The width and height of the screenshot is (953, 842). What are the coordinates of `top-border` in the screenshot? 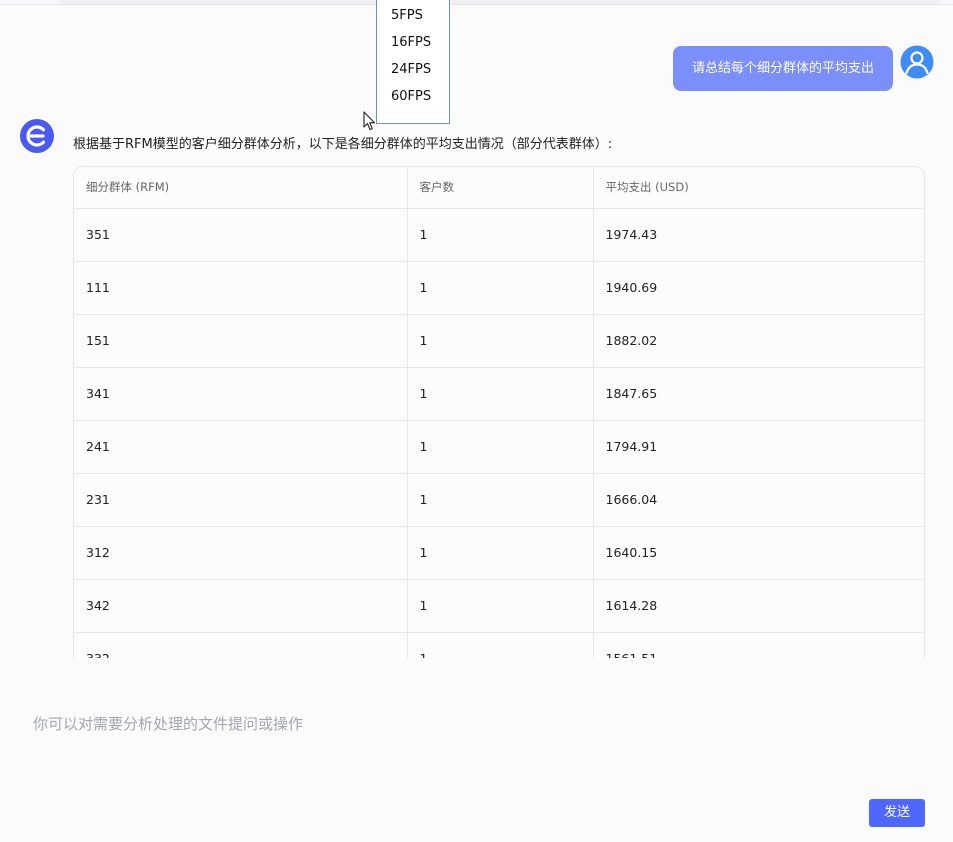 It's located at (476, 2).